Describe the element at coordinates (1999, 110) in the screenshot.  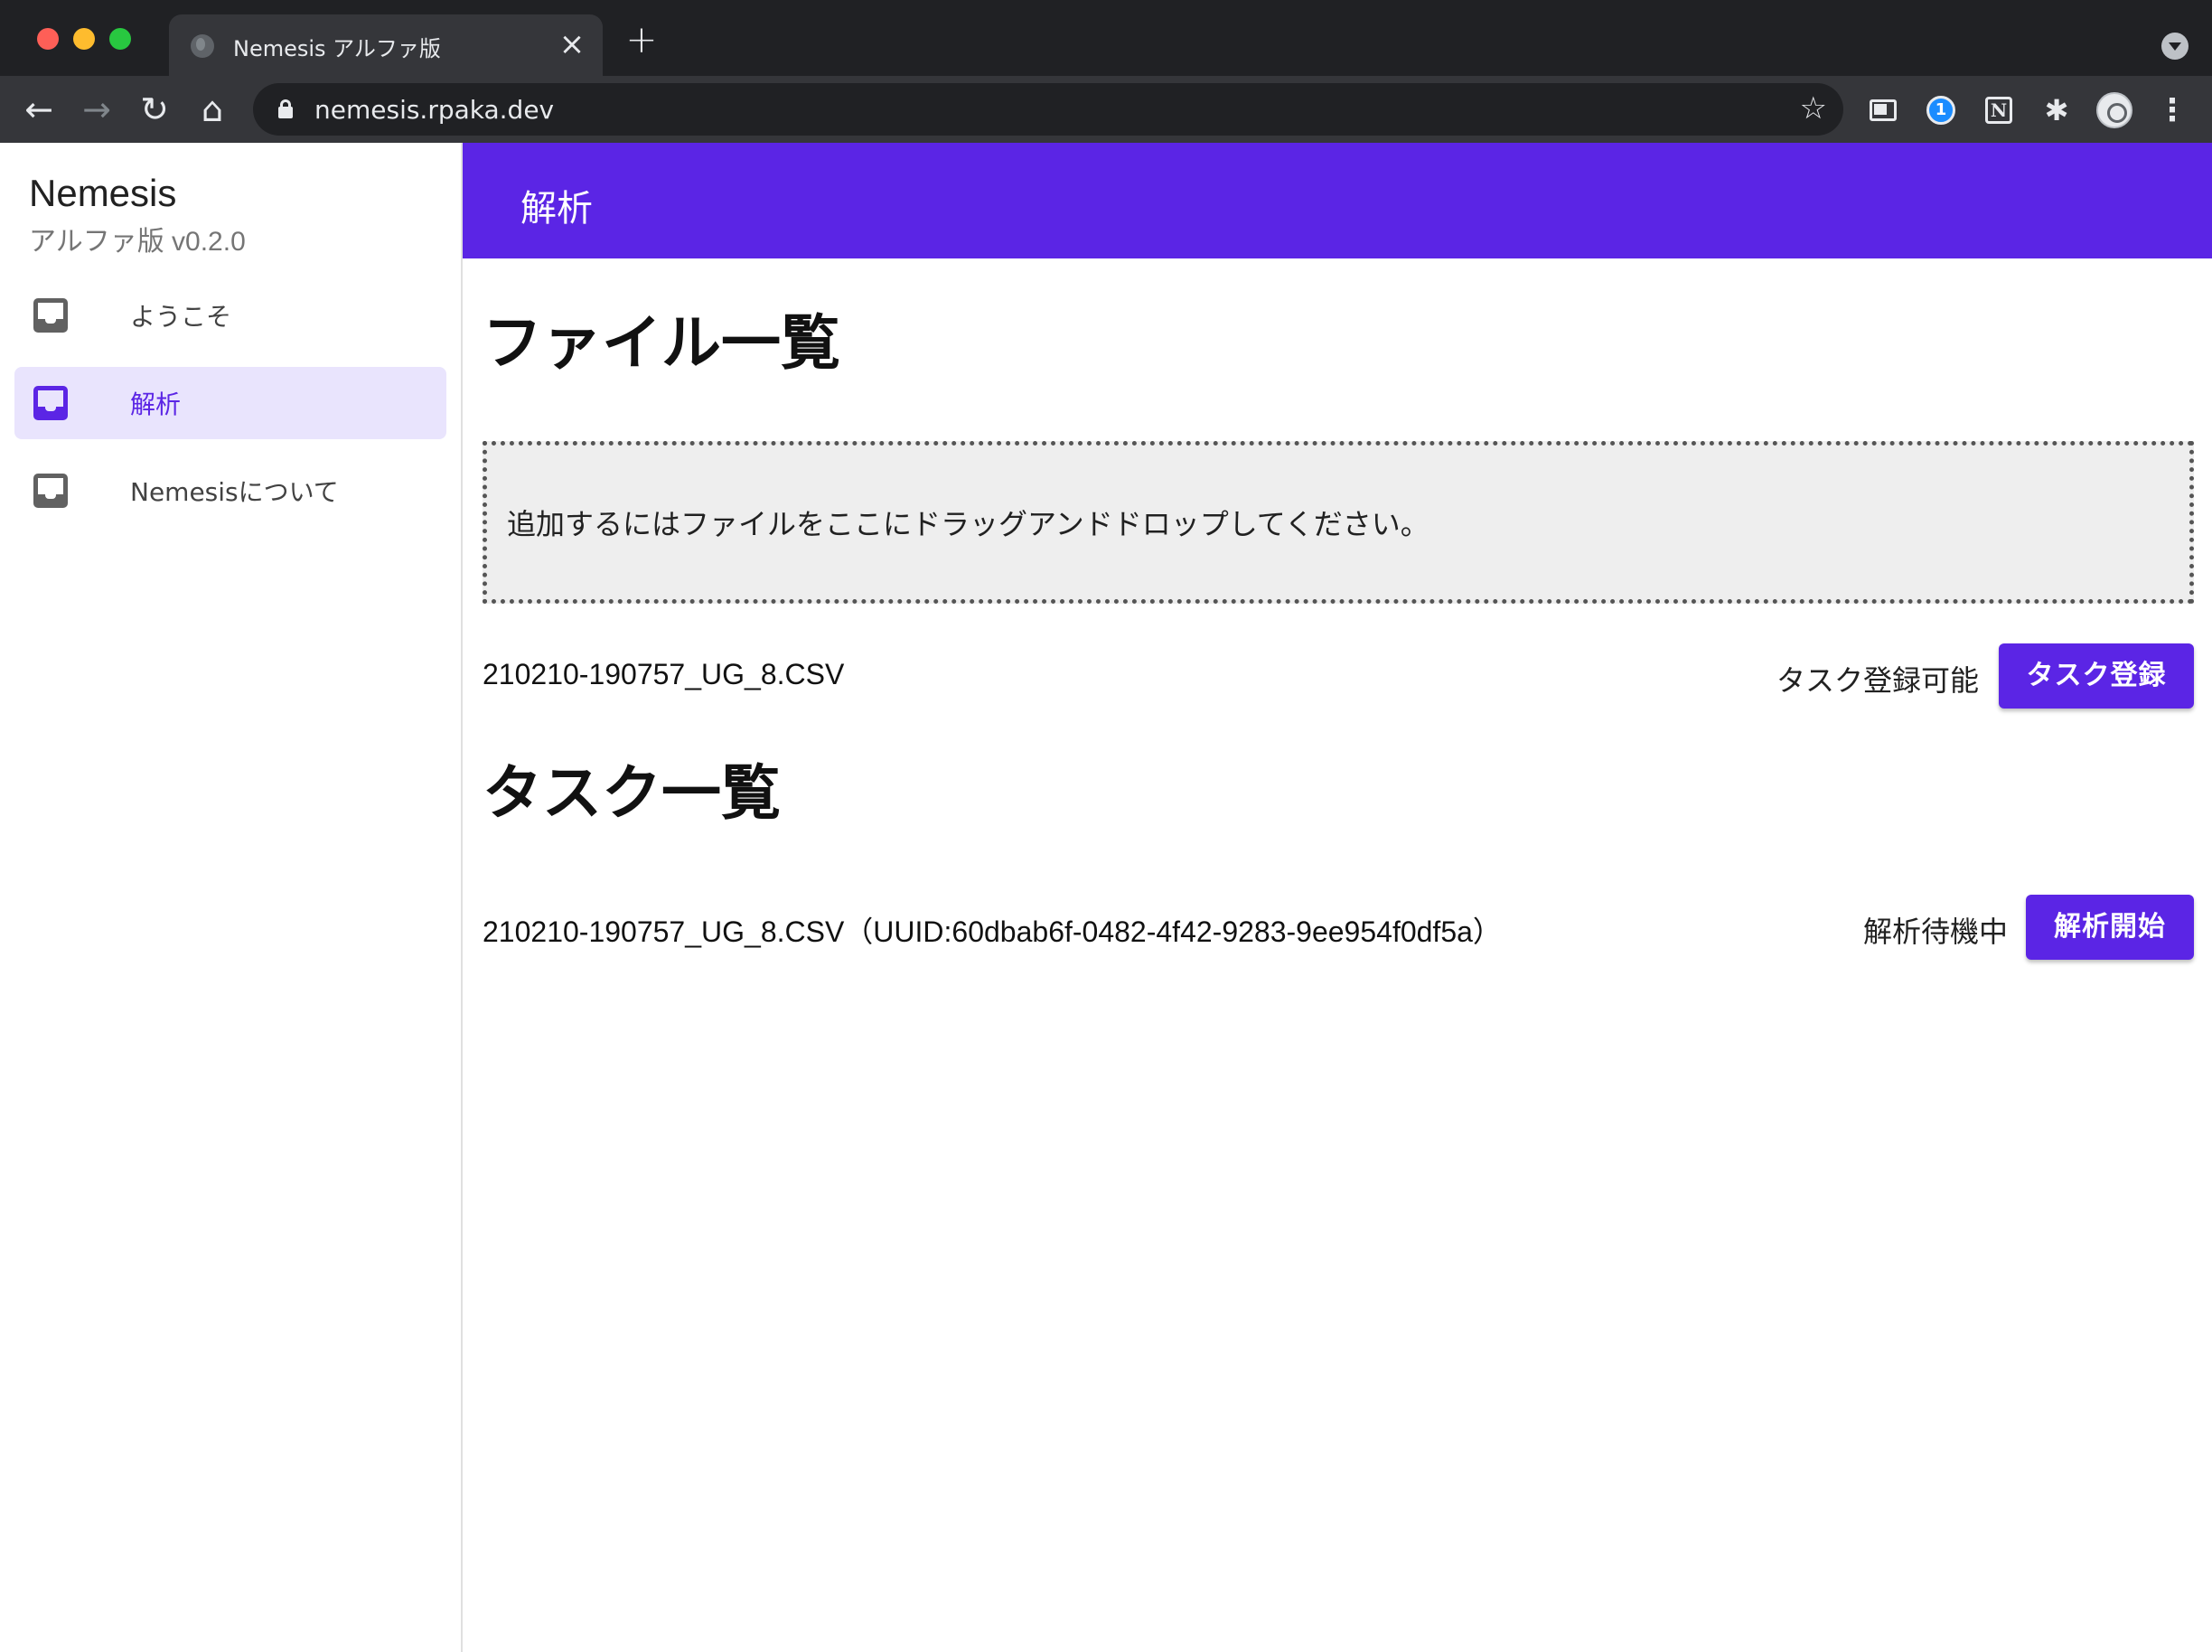
I see `notion-icon: N` at that location.